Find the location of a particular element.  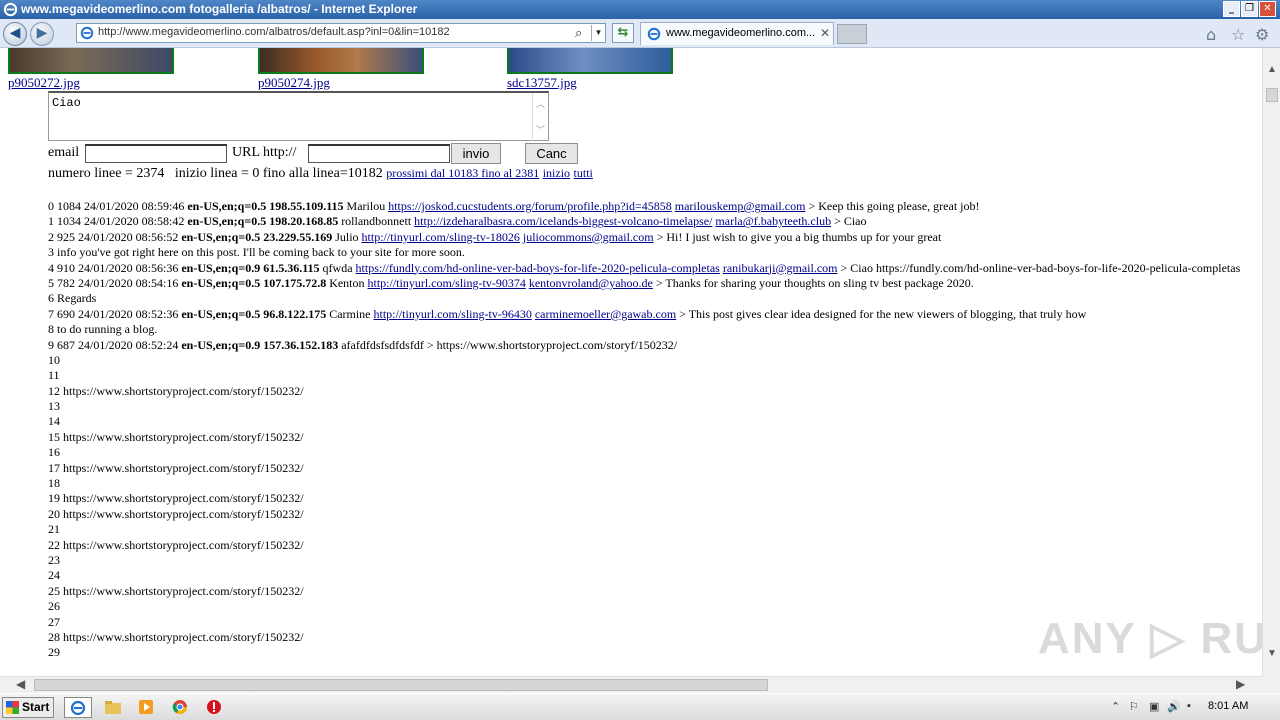

entry-email-link: kentonvroland@yahoo.de is located at coordinates (591, 283).